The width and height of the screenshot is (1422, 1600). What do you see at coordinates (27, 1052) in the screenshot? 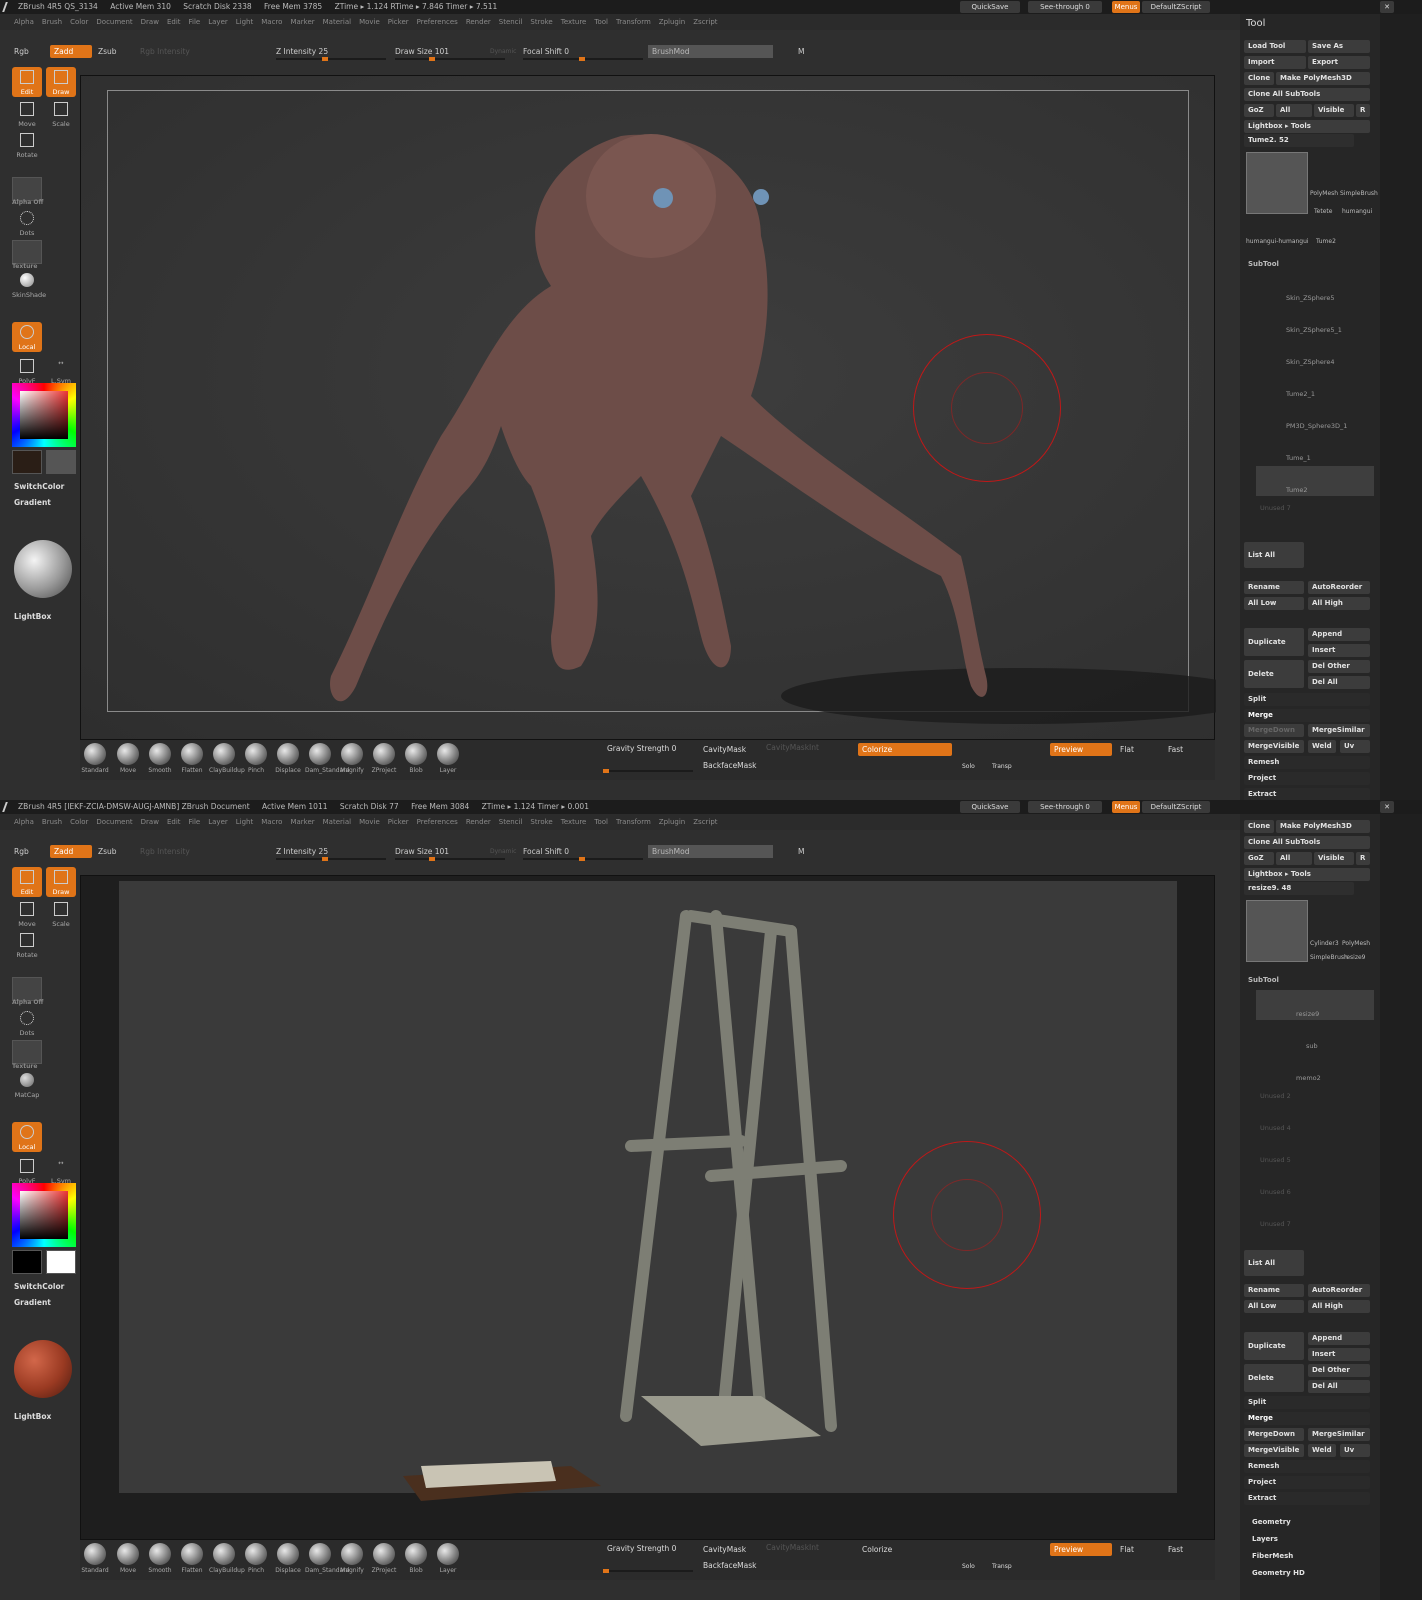
I see `texture-selector` at bounding box center [27, 1052].